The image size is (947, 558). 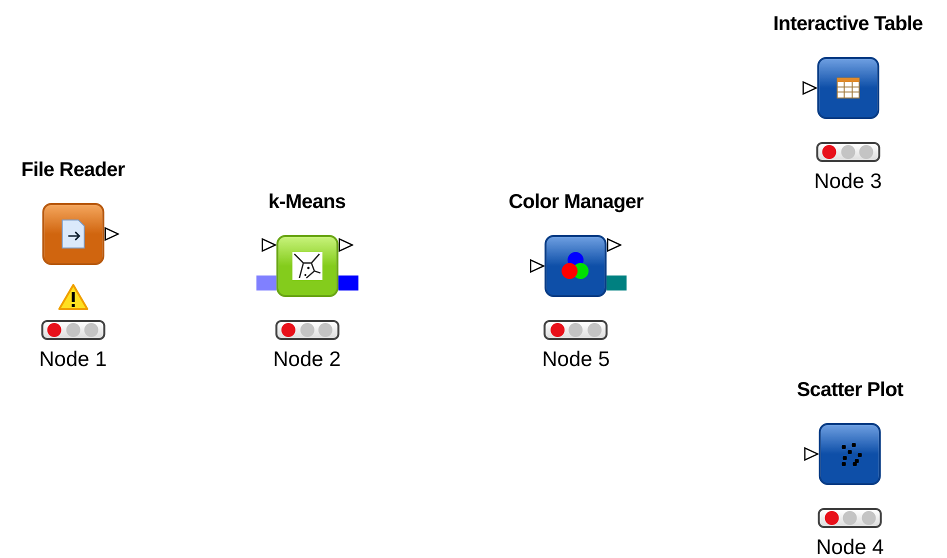 What do you see at coordinates (848, 182) in the screenshot?
I see `node-label: Node 3` at bounding box center [848, 182].